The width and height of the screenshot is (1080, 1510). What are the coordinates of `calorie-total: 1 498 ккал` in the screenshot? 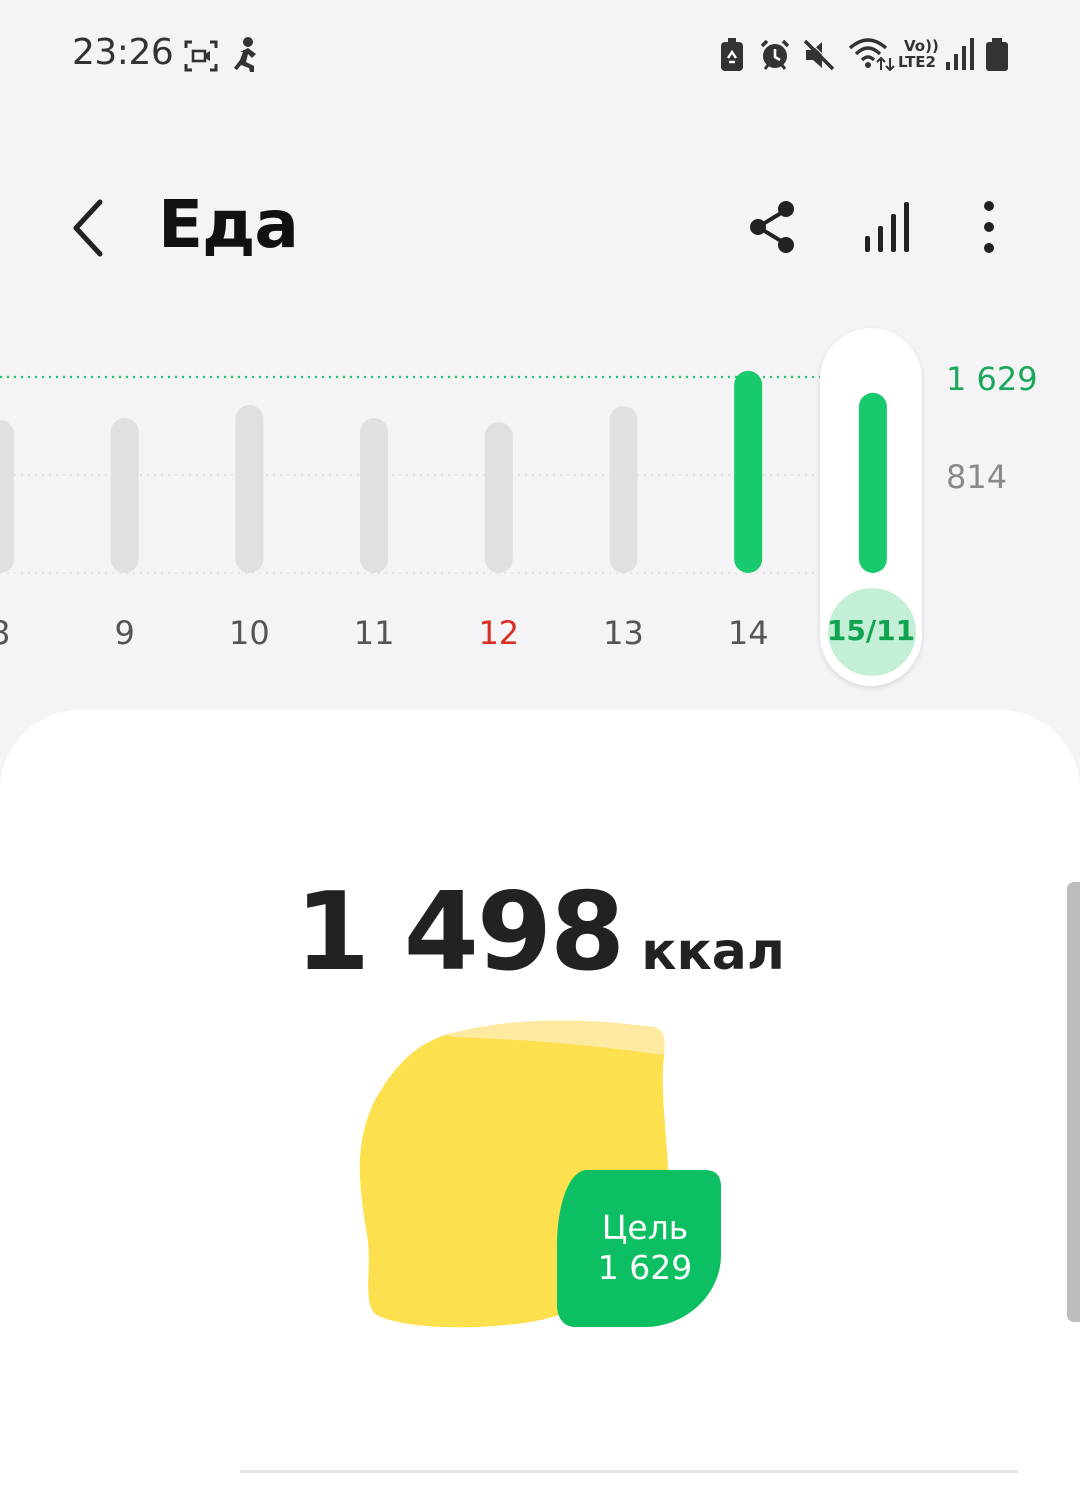 It's located at (540, 932).